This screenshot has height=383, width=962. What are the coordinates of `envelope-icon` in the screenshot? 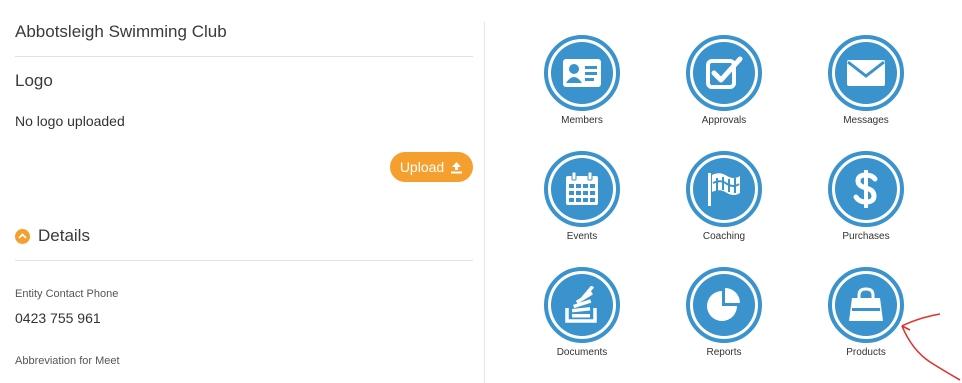 It's located at (866, 73).